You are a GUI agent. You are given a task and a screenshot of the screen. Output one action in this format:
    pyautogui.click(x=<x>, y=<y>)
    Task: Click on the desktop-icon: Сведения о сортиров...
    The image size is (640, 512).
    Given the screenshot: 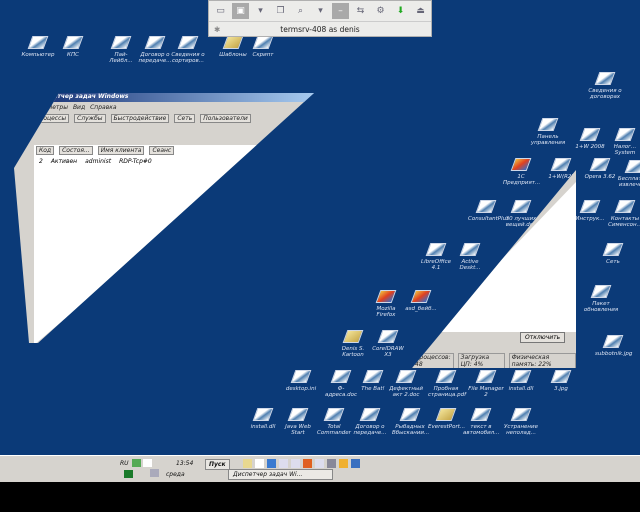 What is the action you would take?
    pyautogui.click(x=188, y=50)
    